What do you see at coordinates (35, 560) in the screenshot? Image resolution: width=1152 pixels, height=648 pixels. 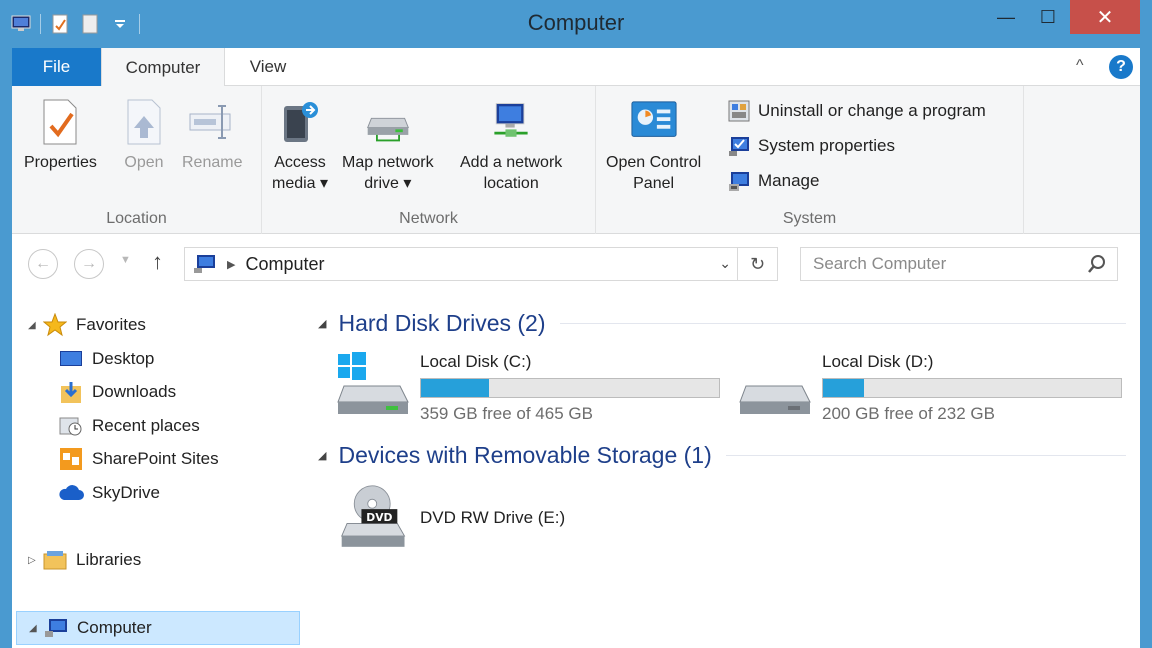 I see `expand-arrow-icon: ▷` at bounding box center [35, 560].